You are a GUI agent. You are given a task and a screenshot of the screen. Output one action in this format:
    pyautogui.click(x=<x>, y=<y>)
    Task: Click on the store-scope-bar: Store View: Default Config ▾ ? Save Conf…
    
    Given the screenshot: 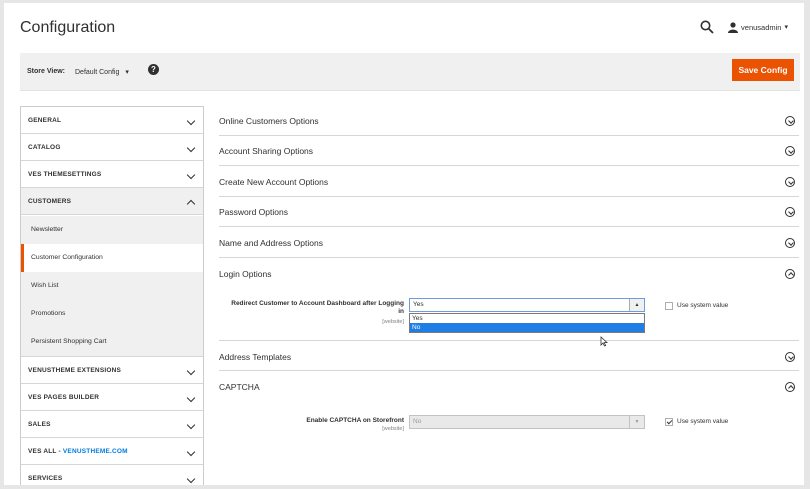 What is the action you would take?
    pyautogui.click(x=410, y=72)
    